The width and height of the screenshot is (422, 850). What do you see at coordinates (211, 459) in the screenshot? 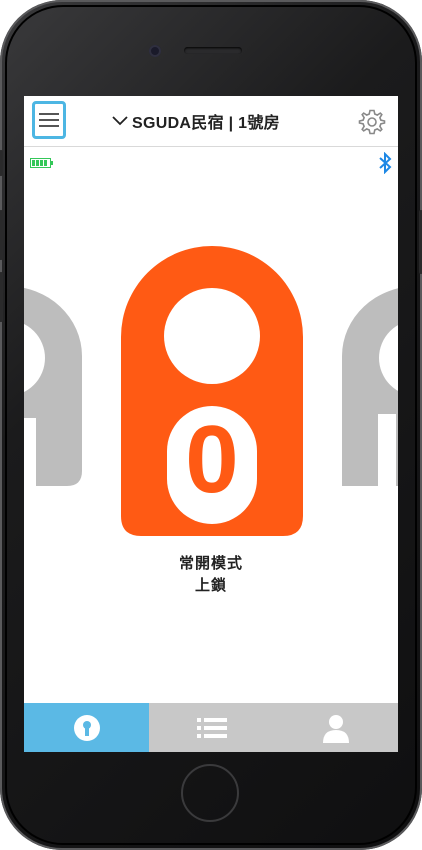
I see `lock-tag-letter: 0` at bounding box center [211, 459].